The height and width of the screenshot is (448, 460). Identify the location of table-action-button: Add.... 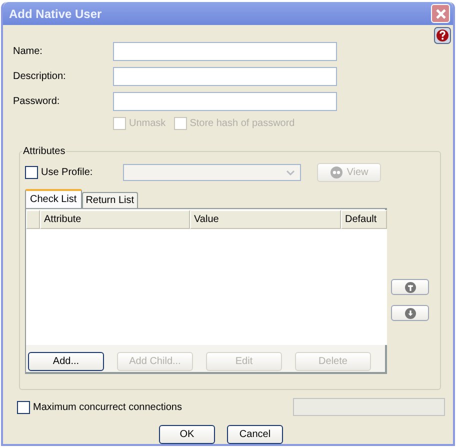
(66, 361).